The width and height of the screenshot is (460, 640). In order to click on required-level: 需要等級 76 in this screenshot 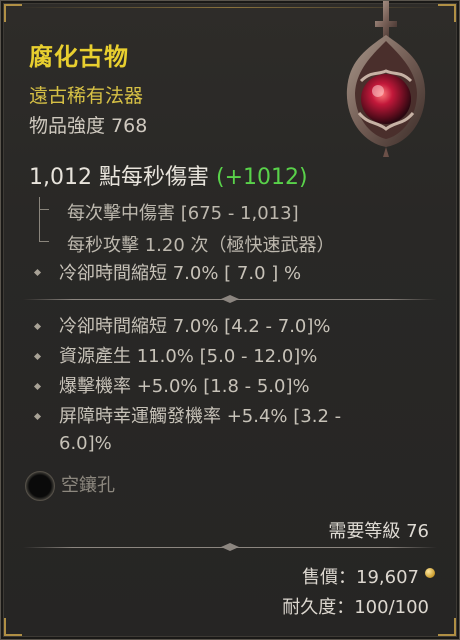, I will do `click(378, 531)`.